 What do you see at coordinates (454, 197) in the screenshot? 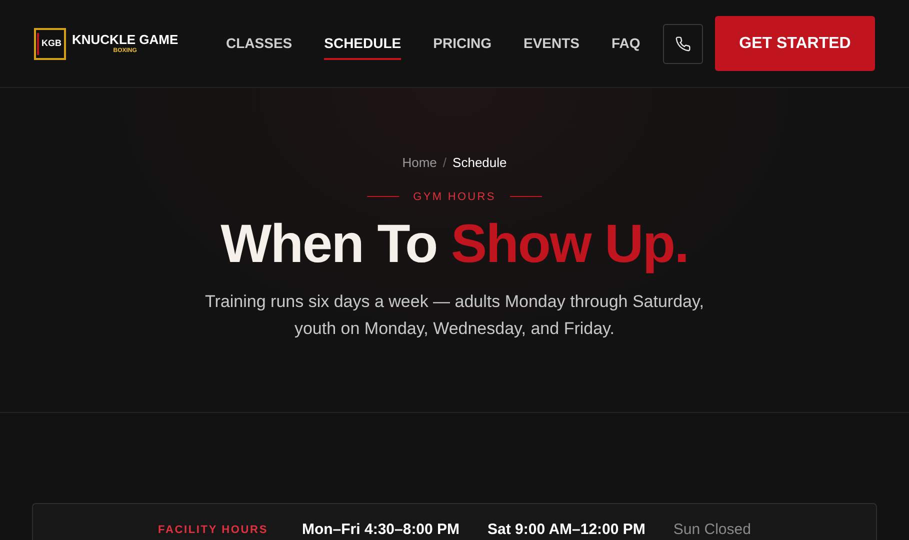
I see `eyebrow-text: GYM HOURS` at bounding box center [454, 197].